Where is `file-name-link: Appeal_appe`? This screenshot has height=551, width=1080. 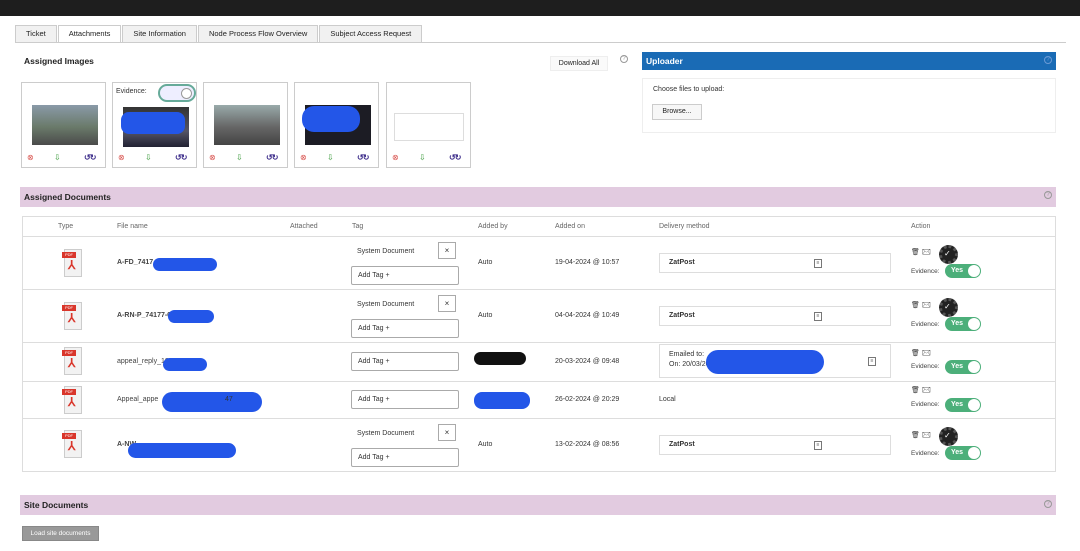
file-name-link: Appeal_appe is located at coordinates (137, 399).